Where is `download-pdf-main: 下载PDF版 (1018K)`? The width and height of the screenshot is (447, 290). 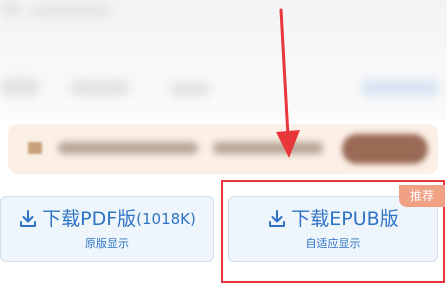
download-pdf-main: 下载PDF版 (1018K) is located at coordinates (107, 219).